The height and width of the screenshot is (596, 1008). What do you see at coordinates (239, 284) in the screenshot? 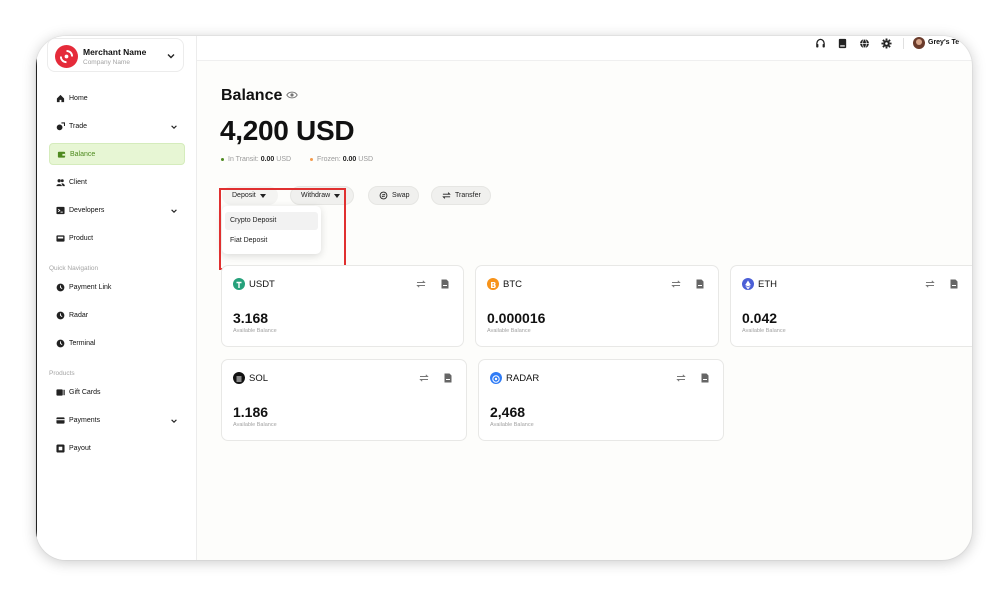
I see `usdt-icon` at bounding box center [239, 284].